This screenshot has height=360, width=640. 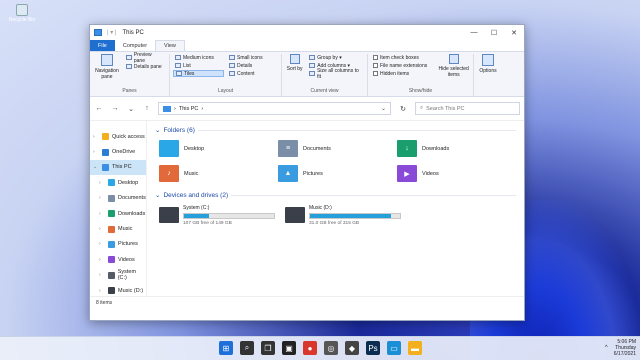 What do you see at coordinates (127, 275) in the screenshot?
I see `sidebar-item-label: System (C:)` at bounding box center [127, 275].